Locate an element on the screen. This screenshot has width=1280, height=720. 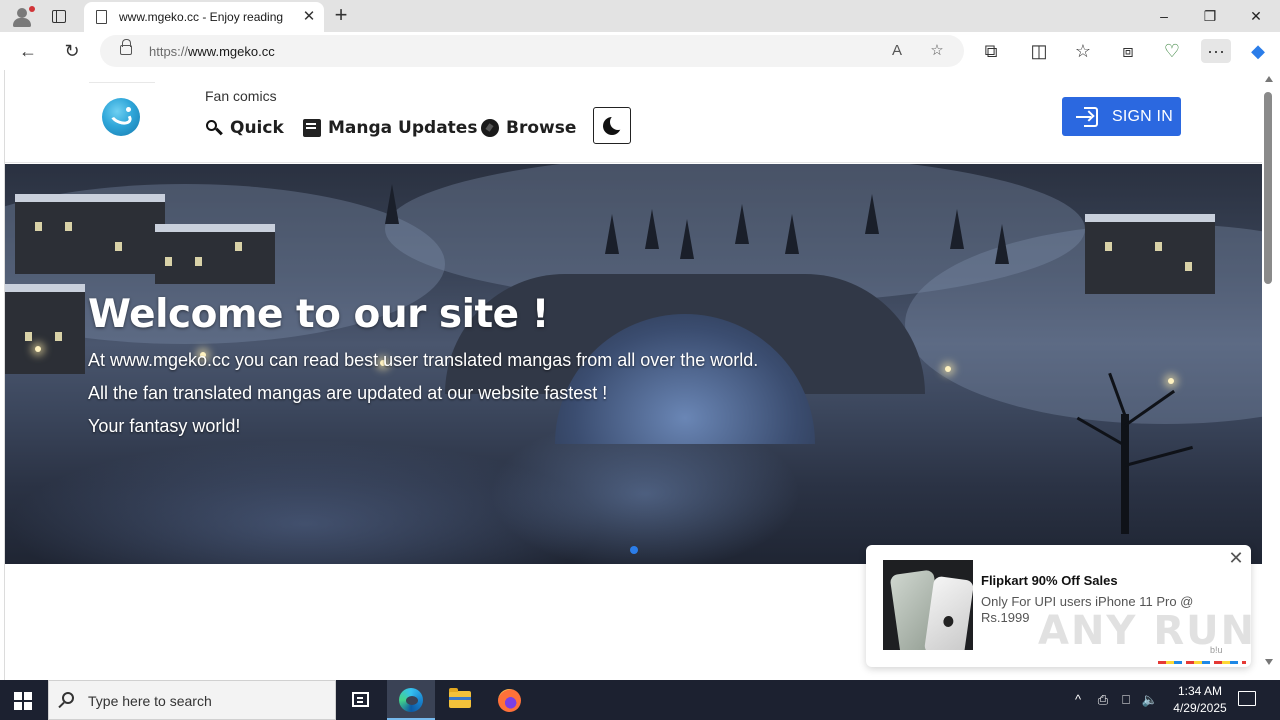
refresh-button: ↻ is located at coordinates (72, 51).